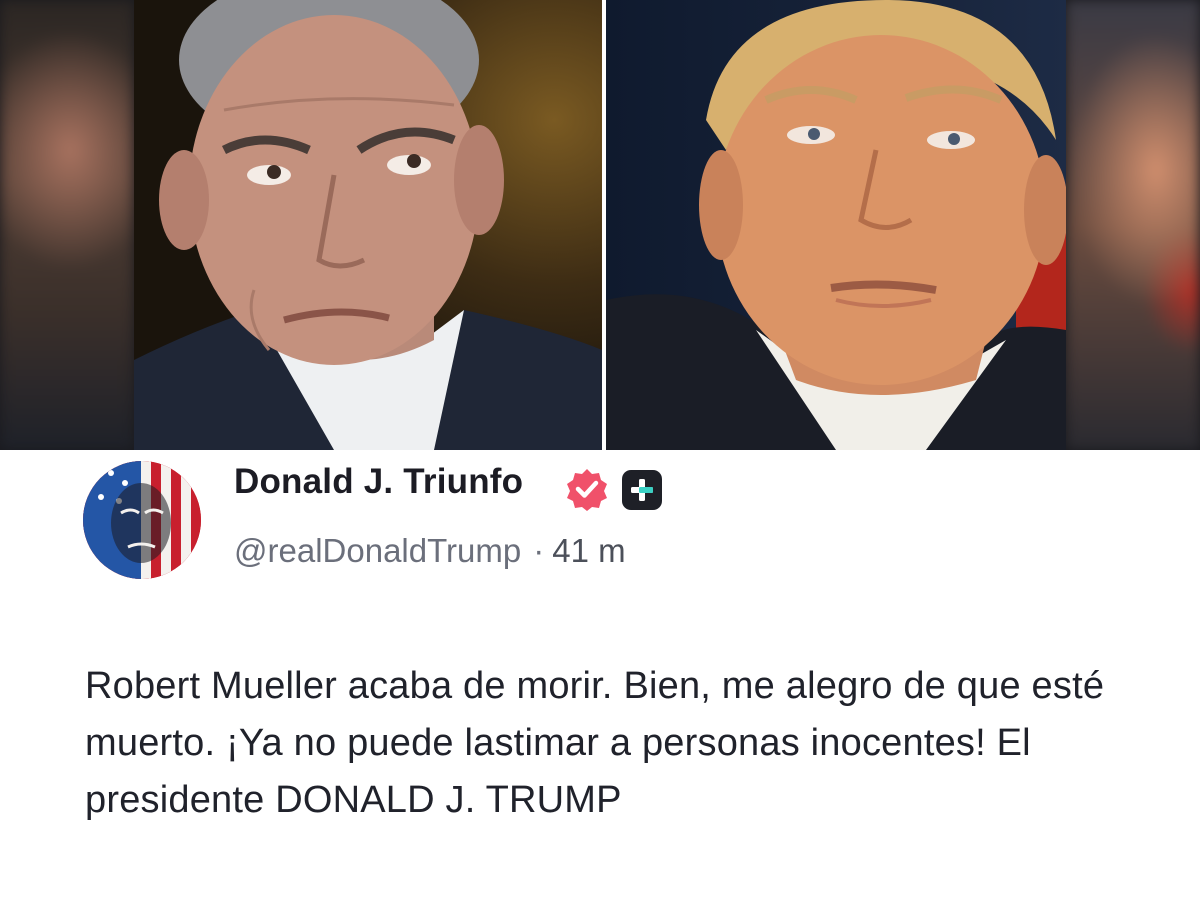 The width and height of the screenshot is (1200, 901). Describe the element at coordinates (378, 482) in the screenshot. I see `display-name: Donald J. Triunfo` at that location.